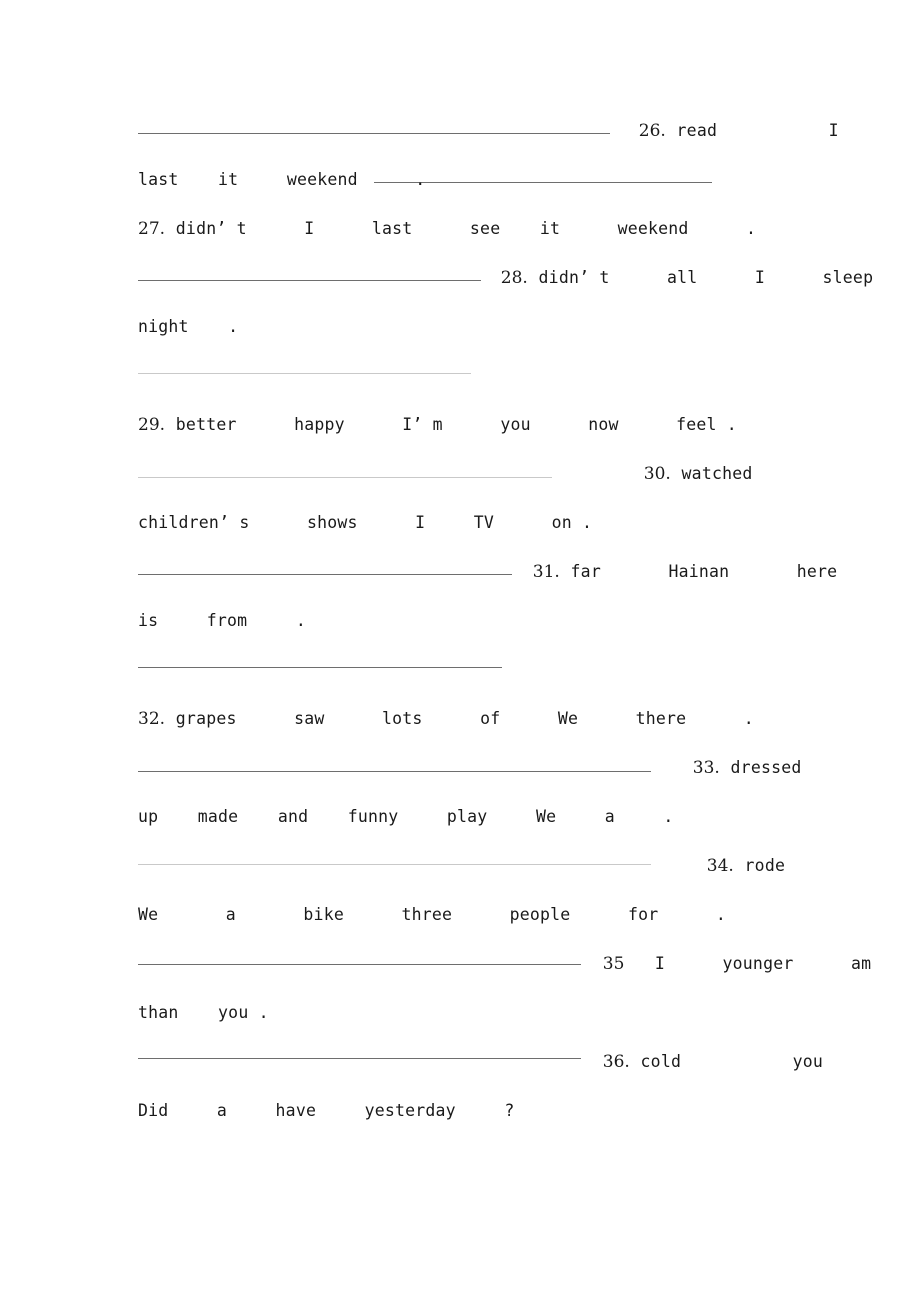 The height and width of the screenshot is (1302, 920). What do you see at coordinates (861, 963) in the screenshot?
I see `word-run: am` at bounding box center [861, 963].